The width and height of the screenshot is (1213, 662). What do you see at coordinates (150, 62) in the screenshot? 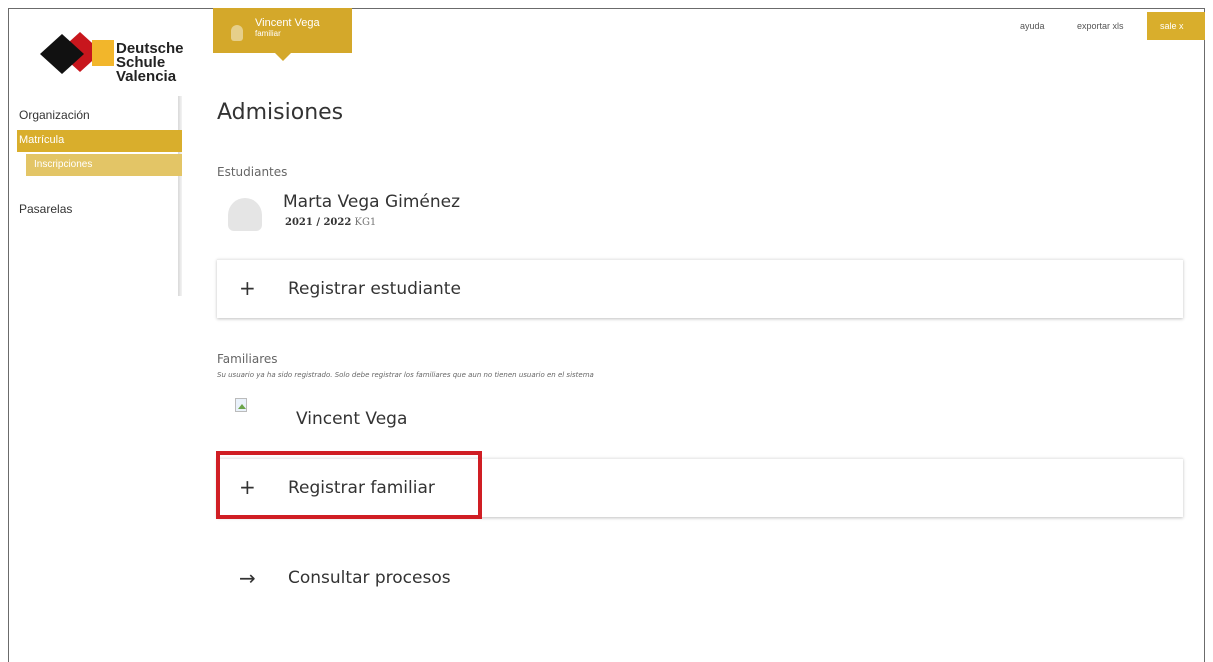
I see `logo-text: Deutsche Schule Valencia` at bounding box center [150, 62].